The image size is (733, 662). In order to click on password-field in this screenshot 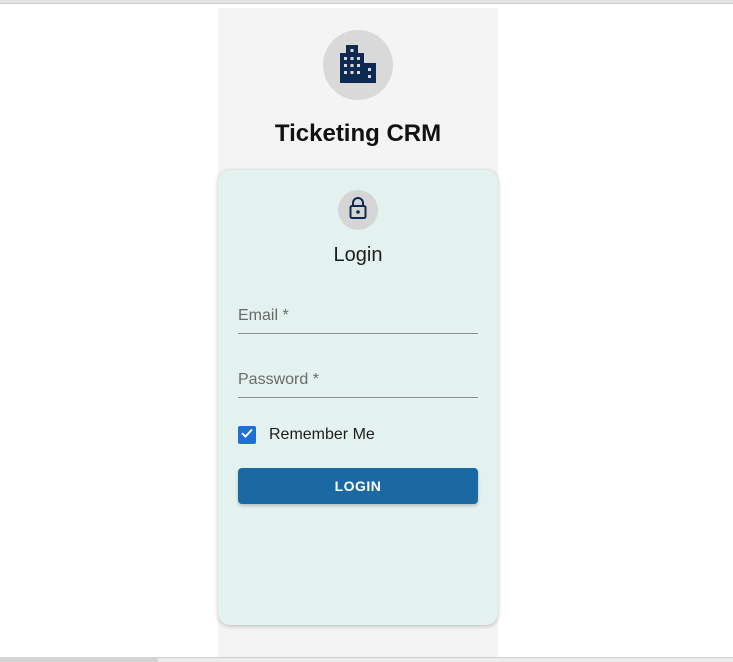, I will do `click(358, 381)`.